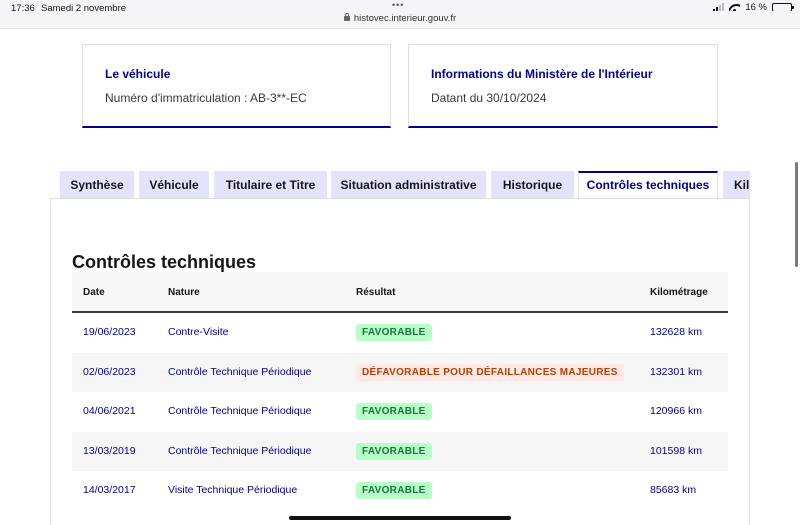 This screenshot has width=800, height=525. Describe the element at coordinates (376, 292) in the screenshot. I see `column-header-result: Résultat` at that location.